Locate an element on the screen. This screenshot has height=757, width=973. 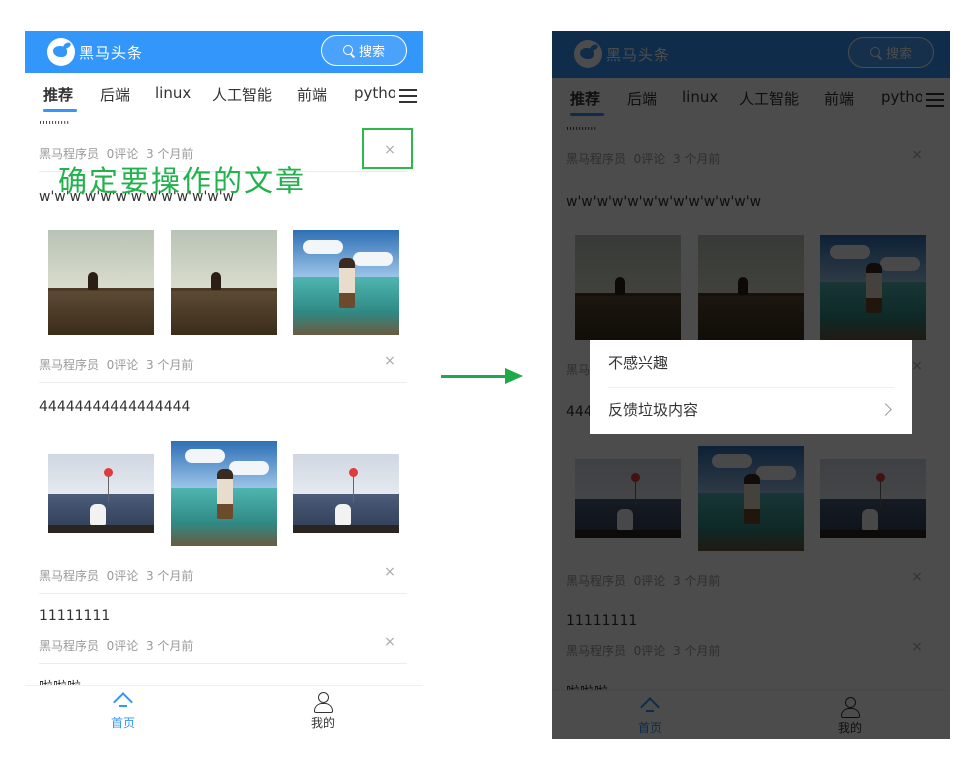
search-button: 搜索 is located at coordinates (364, 50).